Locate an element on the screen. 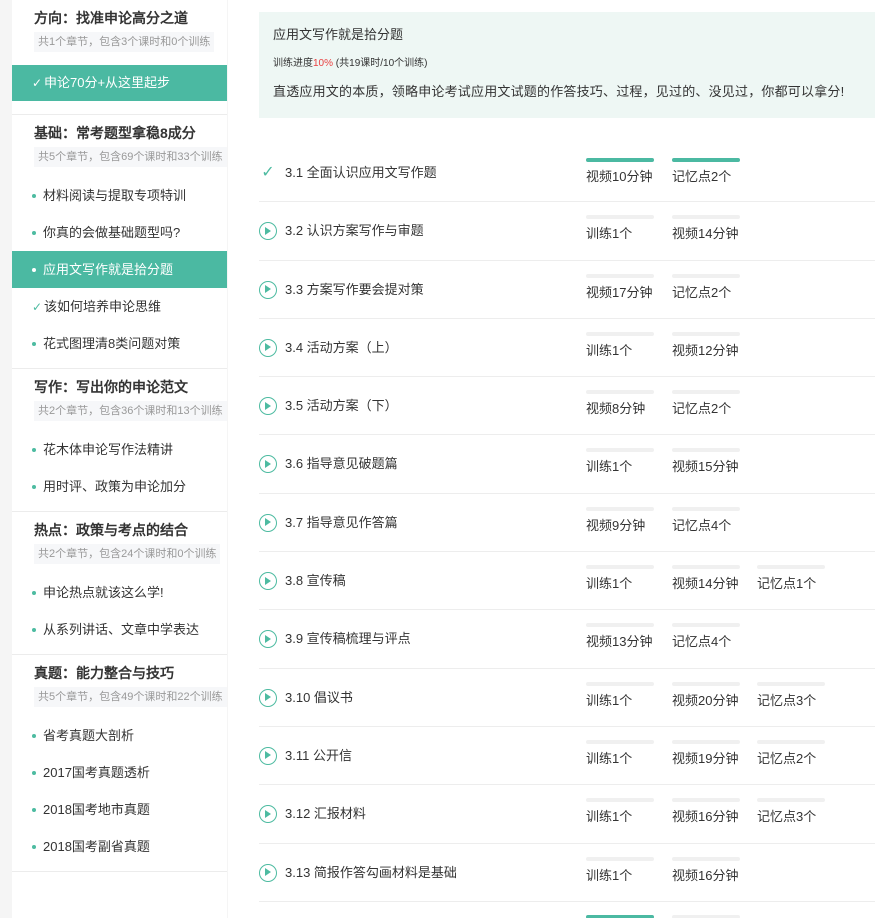 The height and width of the screenshot is (918, 875). lesson-row: ✓ 3.1 全面认识应用文写作题 视频10分钟 记忆点2个 is located at coordinates (567, 173).